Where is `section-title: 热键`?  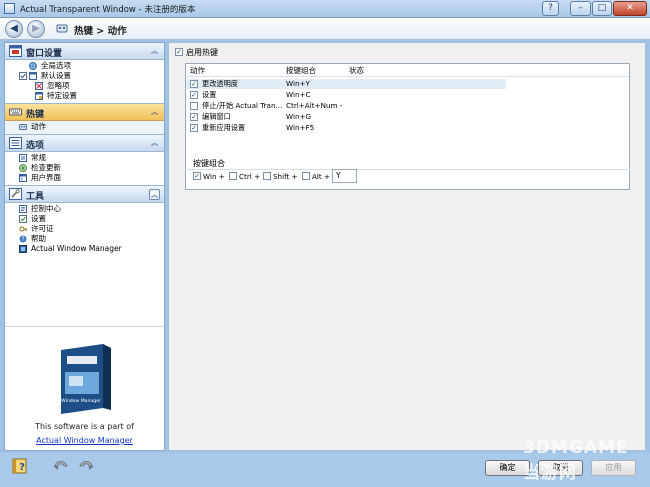
section-title: 热键 is located at coordinates (35, 115).